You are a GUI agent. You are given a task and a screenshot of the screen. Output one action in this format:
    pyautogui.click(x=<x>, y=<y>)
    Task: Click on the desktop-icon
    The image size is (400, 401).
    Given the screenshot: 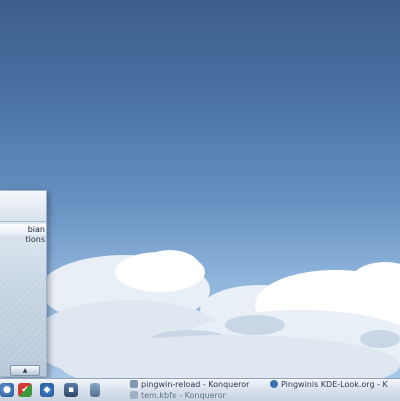 What is the action you would take?
    pyautogui.click(x=95, y=390)
    